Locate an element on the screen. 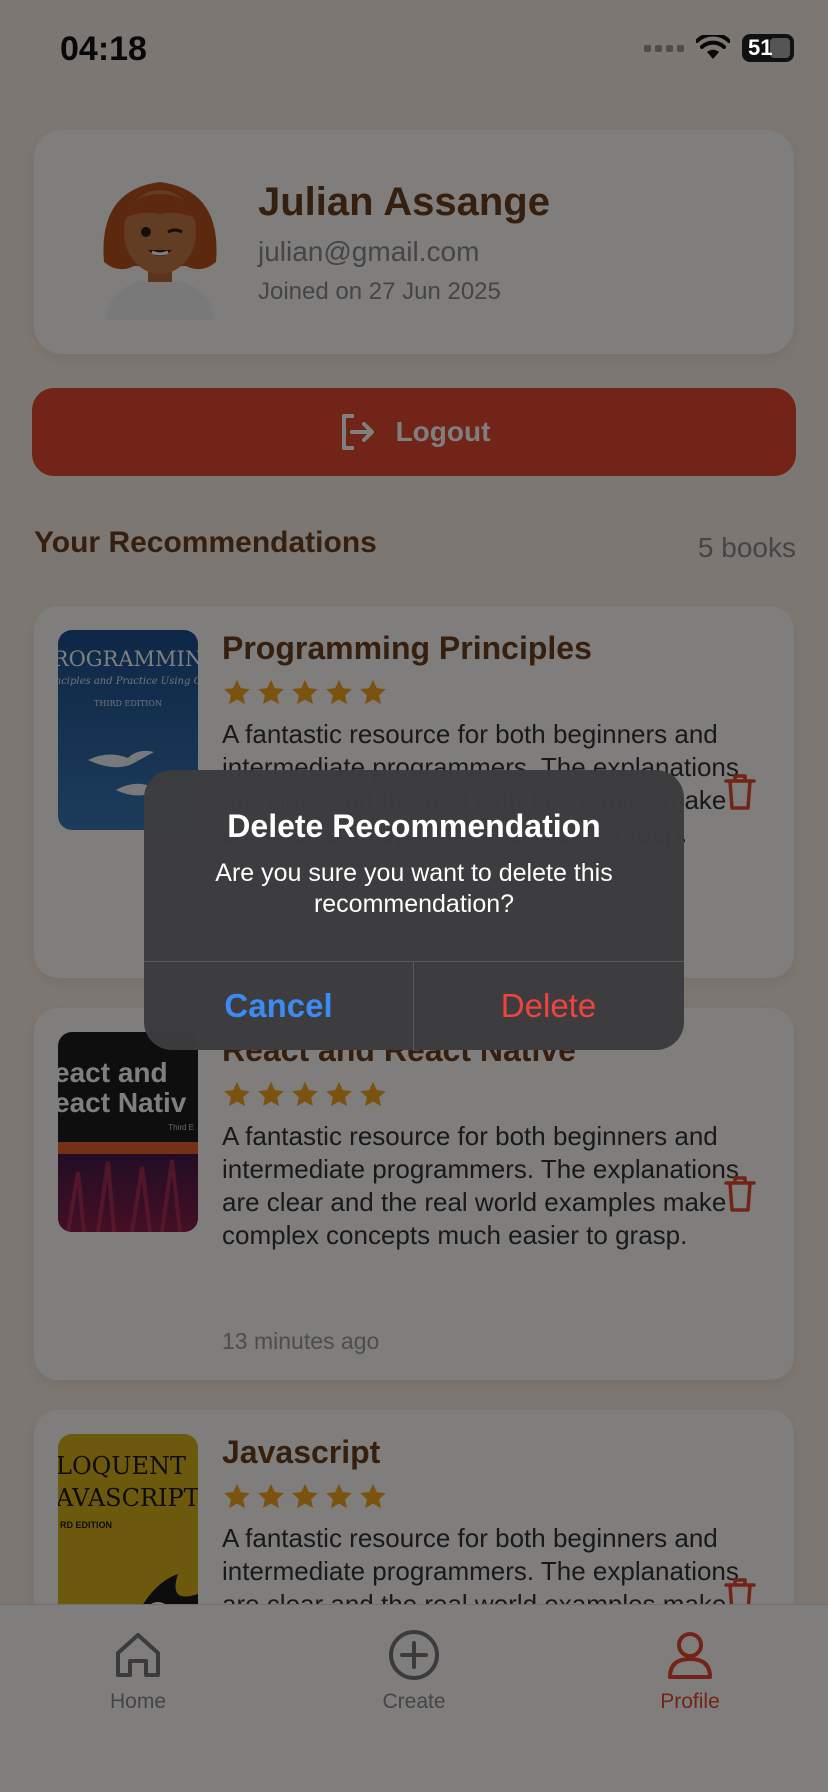 Image resolution: width=828 pixels, height=1792 pixels. delete-button: Delete is located at coordinates (548, 1006).